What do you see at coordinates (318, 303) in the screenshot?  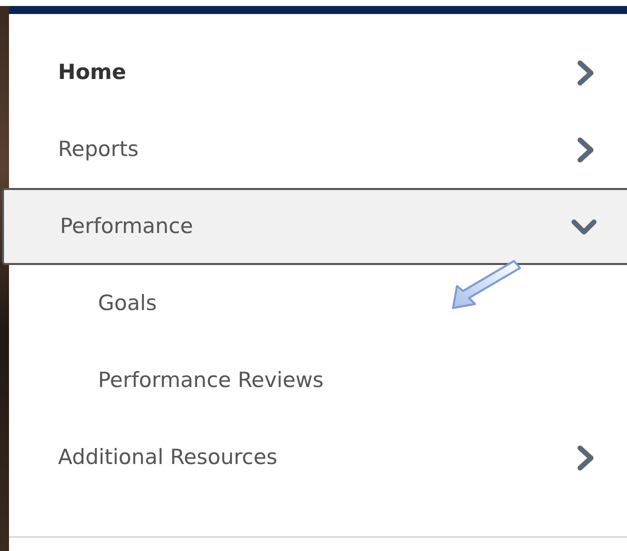 I see `submenu-item: Goals` at bounding box center [318, 303].